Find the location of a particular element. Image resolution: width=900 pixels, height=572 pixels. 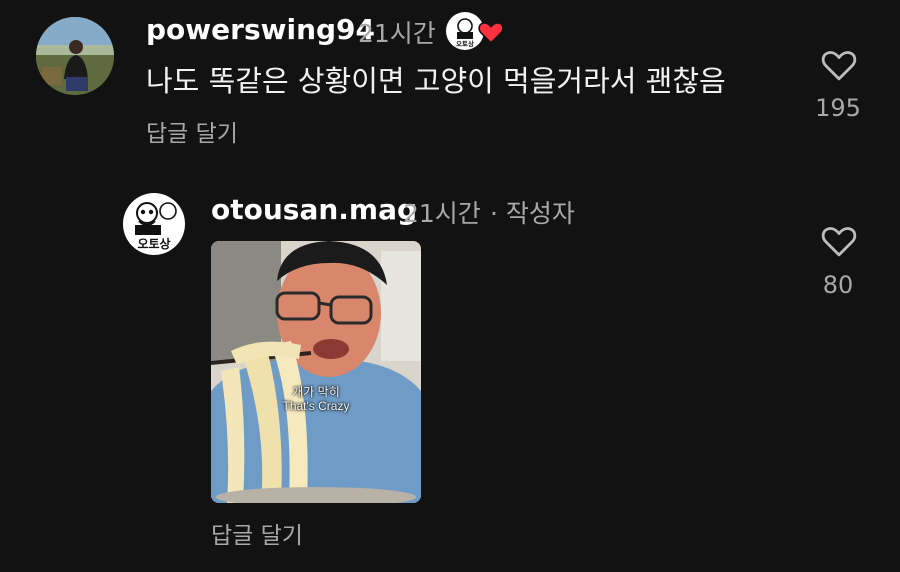

comment-text: 나도 똑같은 상황이면 고양이 먹을거라서 괜찮음 is located at coordinates (436, 81).